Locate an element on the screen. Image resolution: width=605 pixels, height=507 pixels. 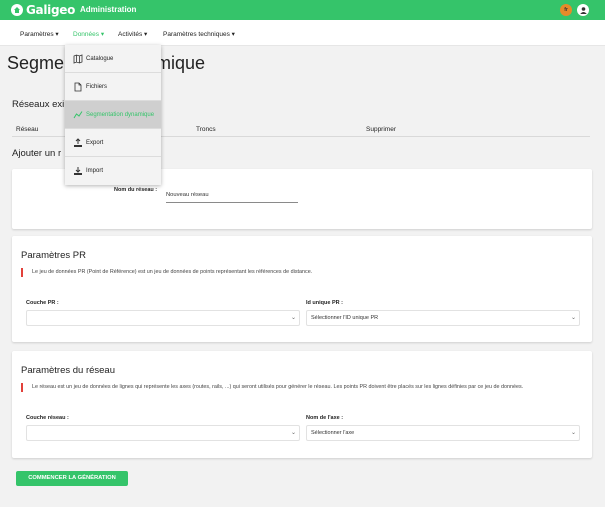
network-name-input: Nouveau réseau is located at coordinates (232, 195).